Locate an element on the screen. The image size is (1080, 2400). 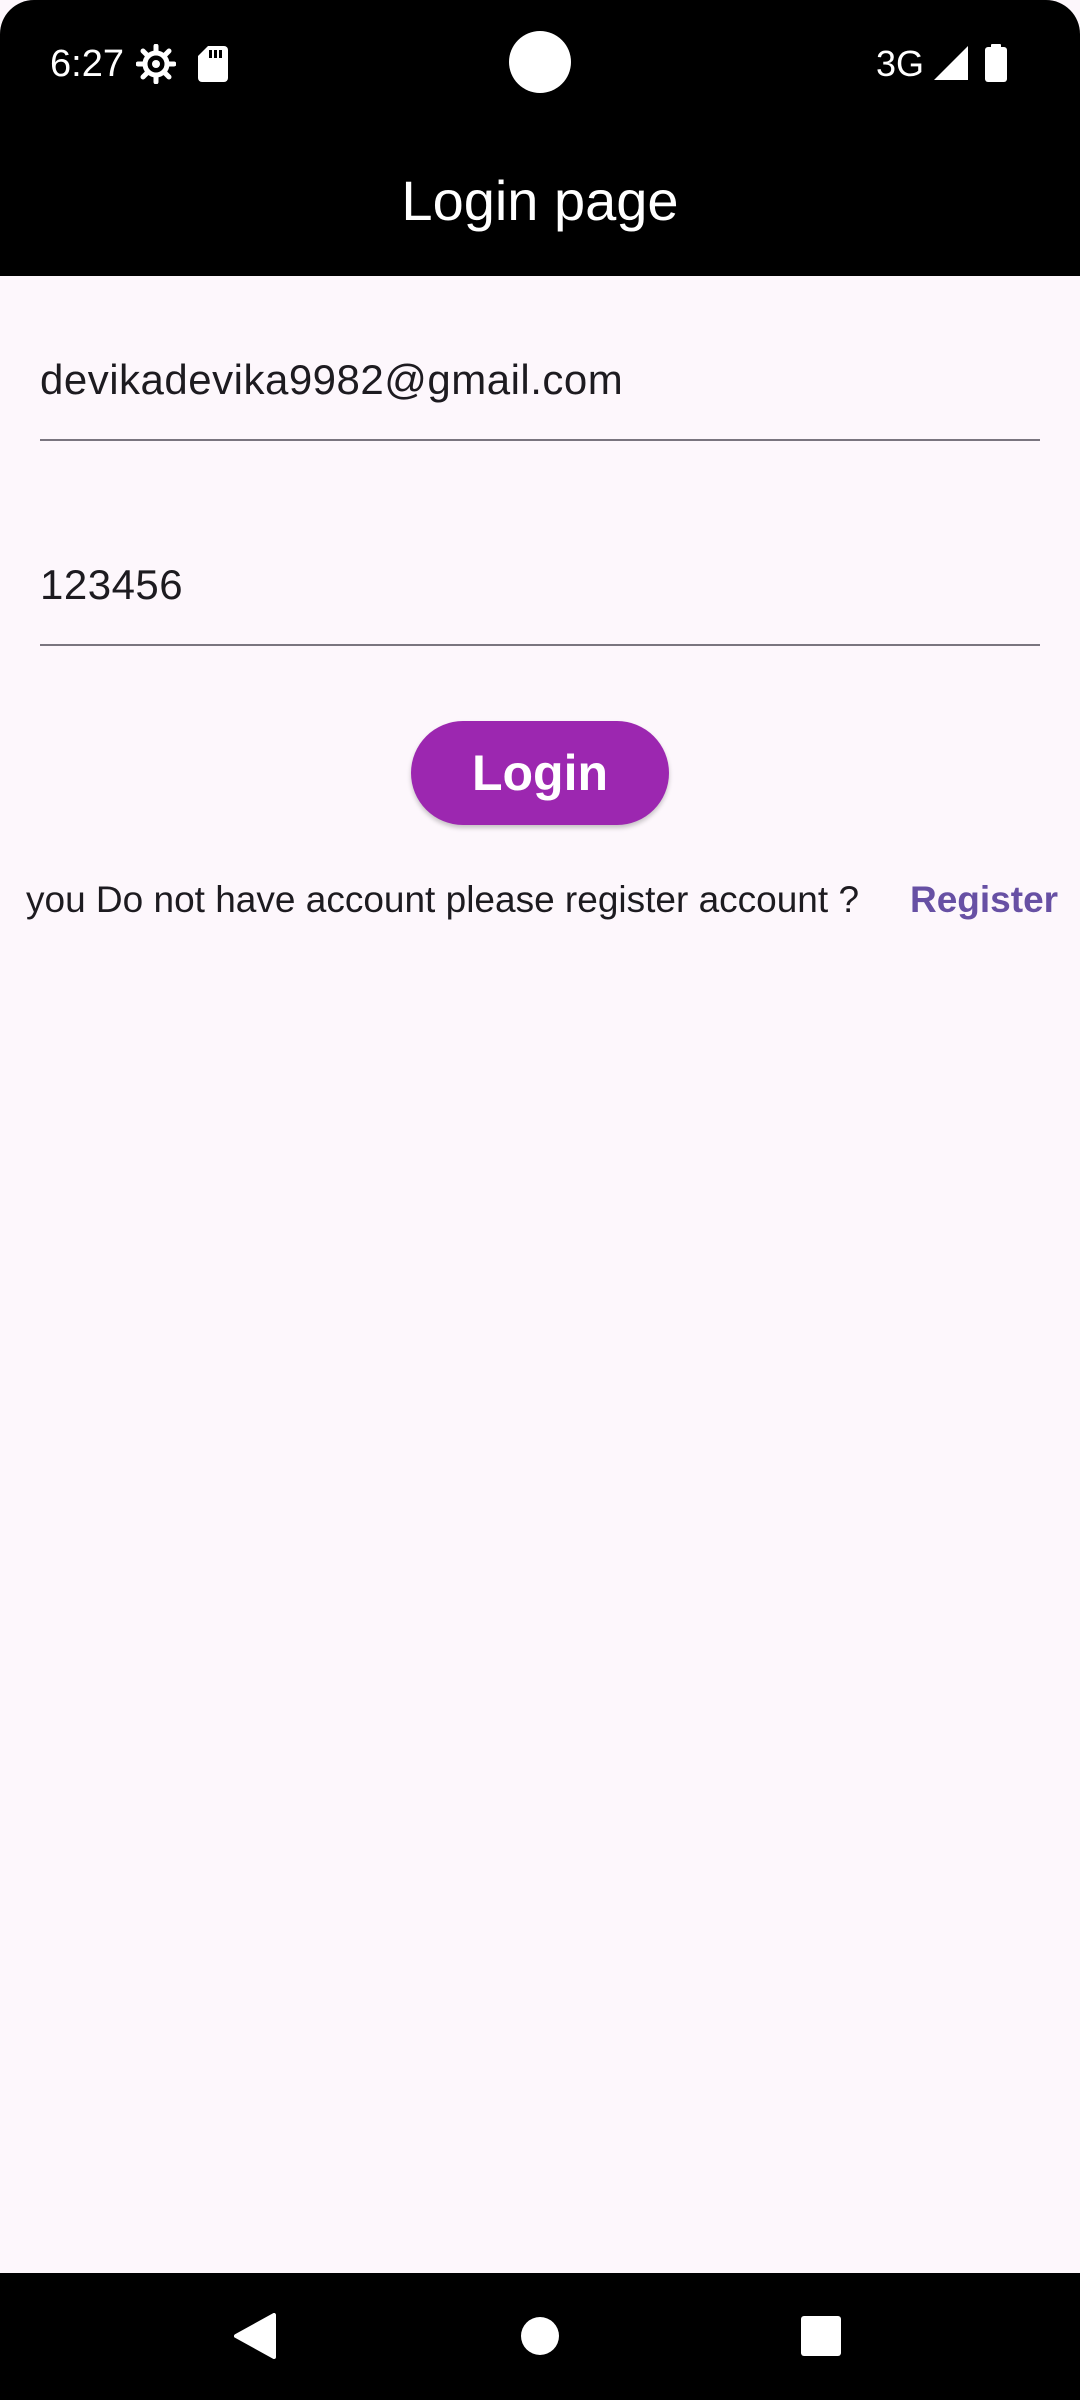
recents-icon is located at coordinates (821, 2338).